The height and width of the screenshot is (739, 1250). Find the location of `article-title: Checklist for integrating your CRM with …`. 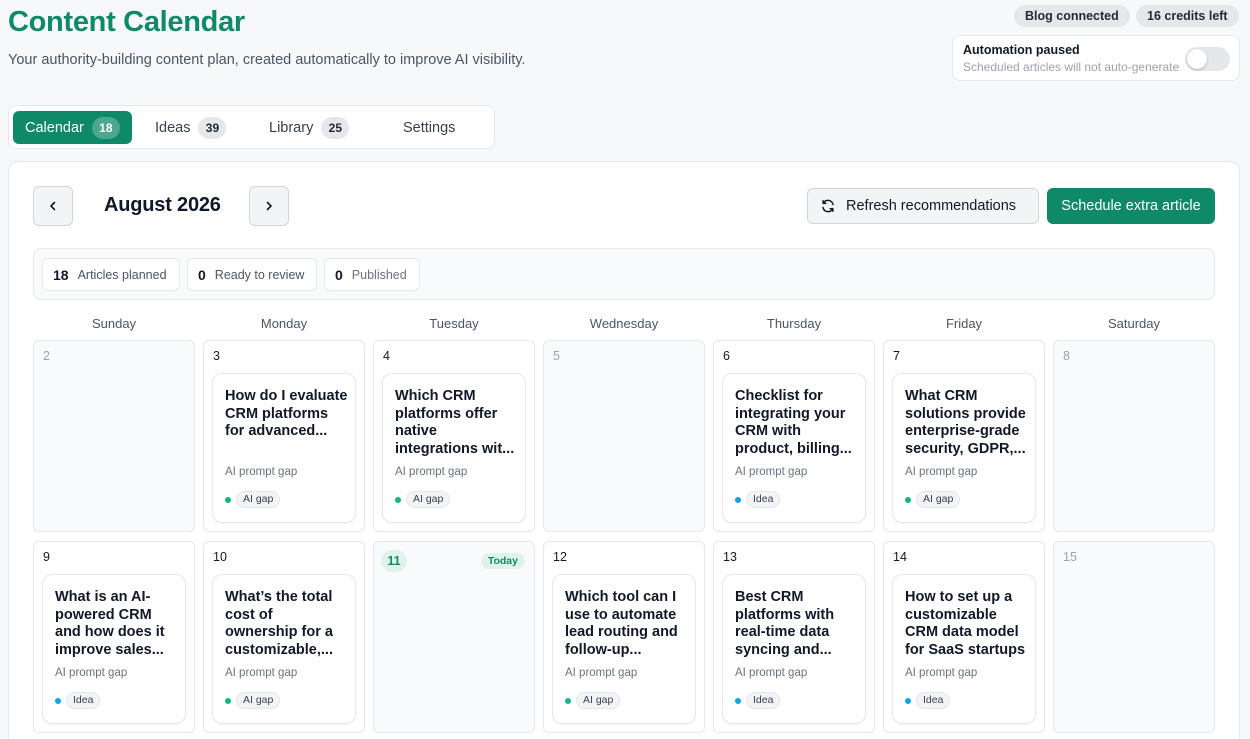

article-title: Checklist for integrating your CRM with … is located at coordinates (793, 422).